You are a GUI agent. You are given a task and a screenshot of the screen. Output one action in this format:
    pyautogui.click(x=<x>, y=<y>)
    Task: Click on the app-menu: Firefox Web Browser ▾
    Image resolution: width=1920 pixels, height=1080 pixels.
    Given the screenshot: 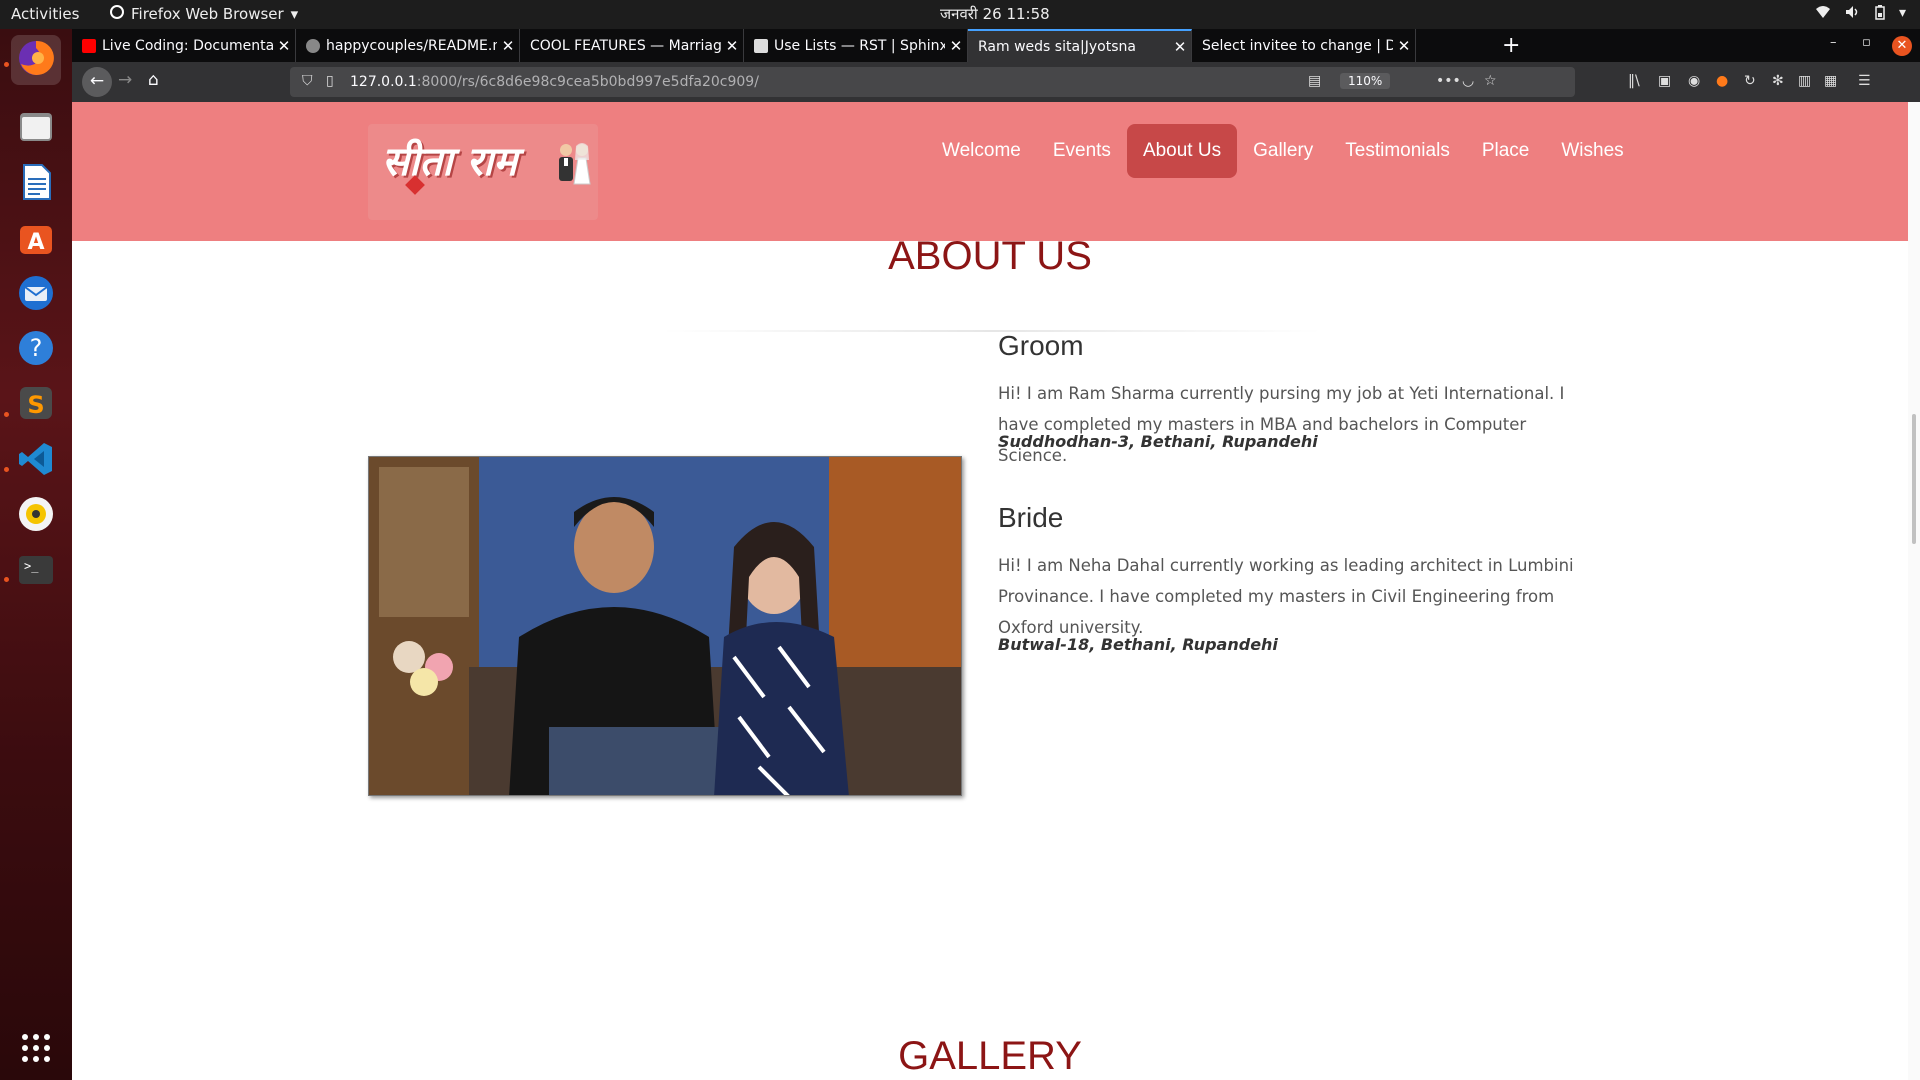 What is the action you would take?
    pyautogui.click(x=204, y=14)
    